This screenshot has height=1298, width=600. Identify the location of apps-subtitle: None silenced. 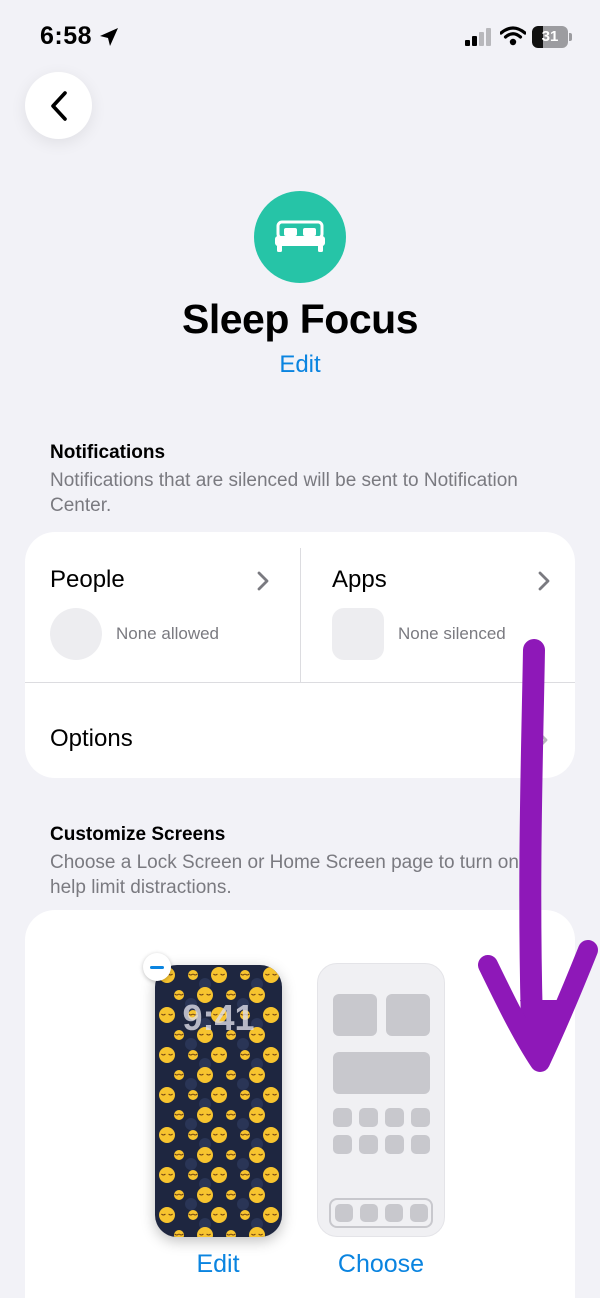
(452, 633).